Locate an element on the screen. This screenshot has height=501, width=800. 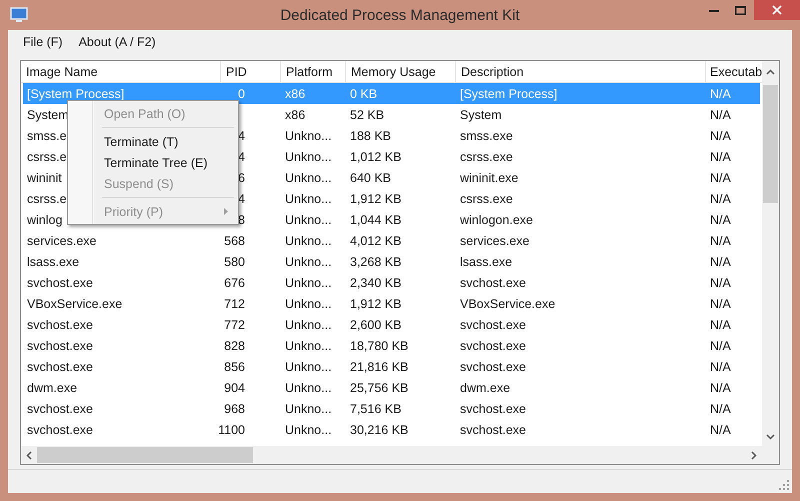
scroll-right-icon is located at coordinates (754, 455).